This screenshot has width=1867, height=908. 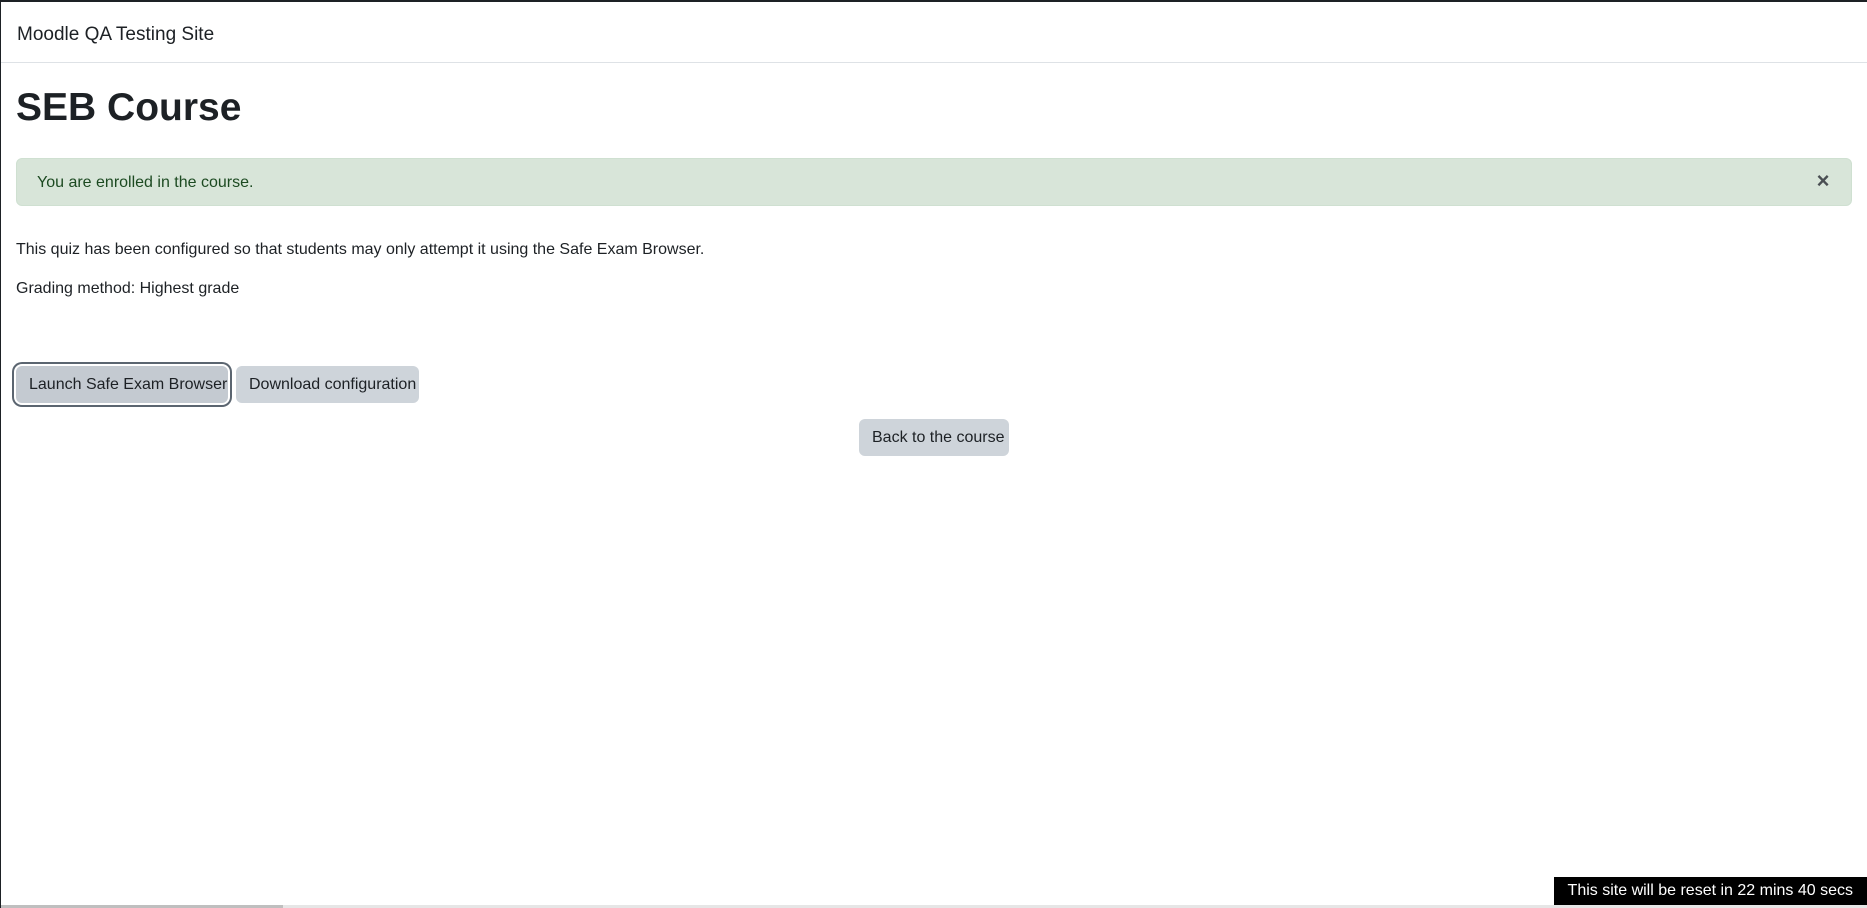 I want to click on close-icon: ×, so click(x=1823, y=181).